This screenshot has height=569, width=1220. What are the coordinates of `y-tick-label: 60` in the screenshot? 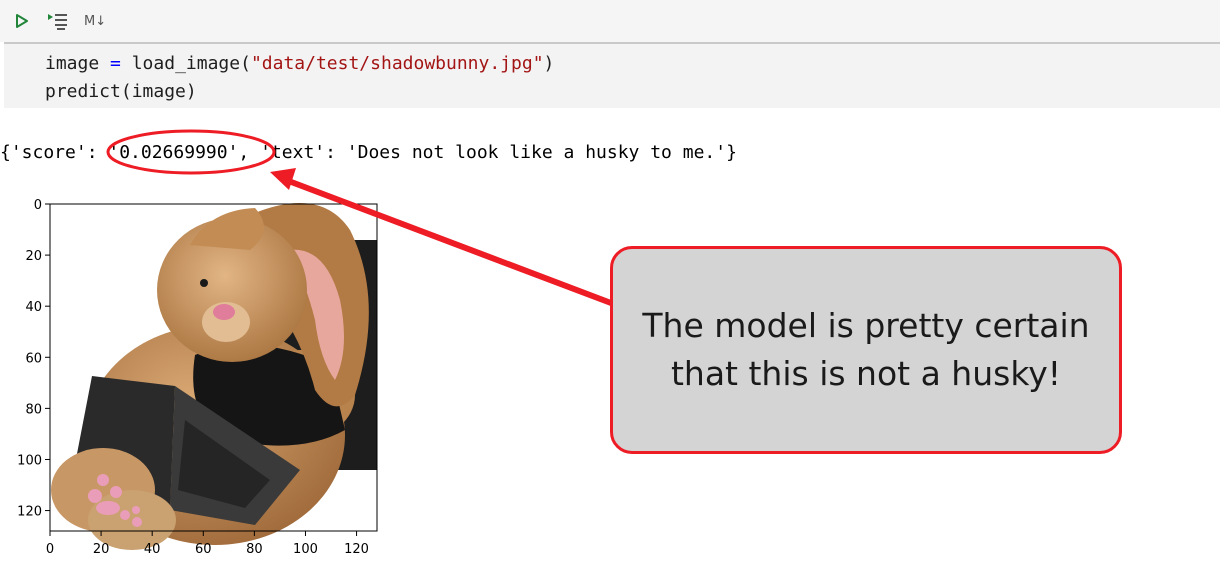 It's located at (33, 358).